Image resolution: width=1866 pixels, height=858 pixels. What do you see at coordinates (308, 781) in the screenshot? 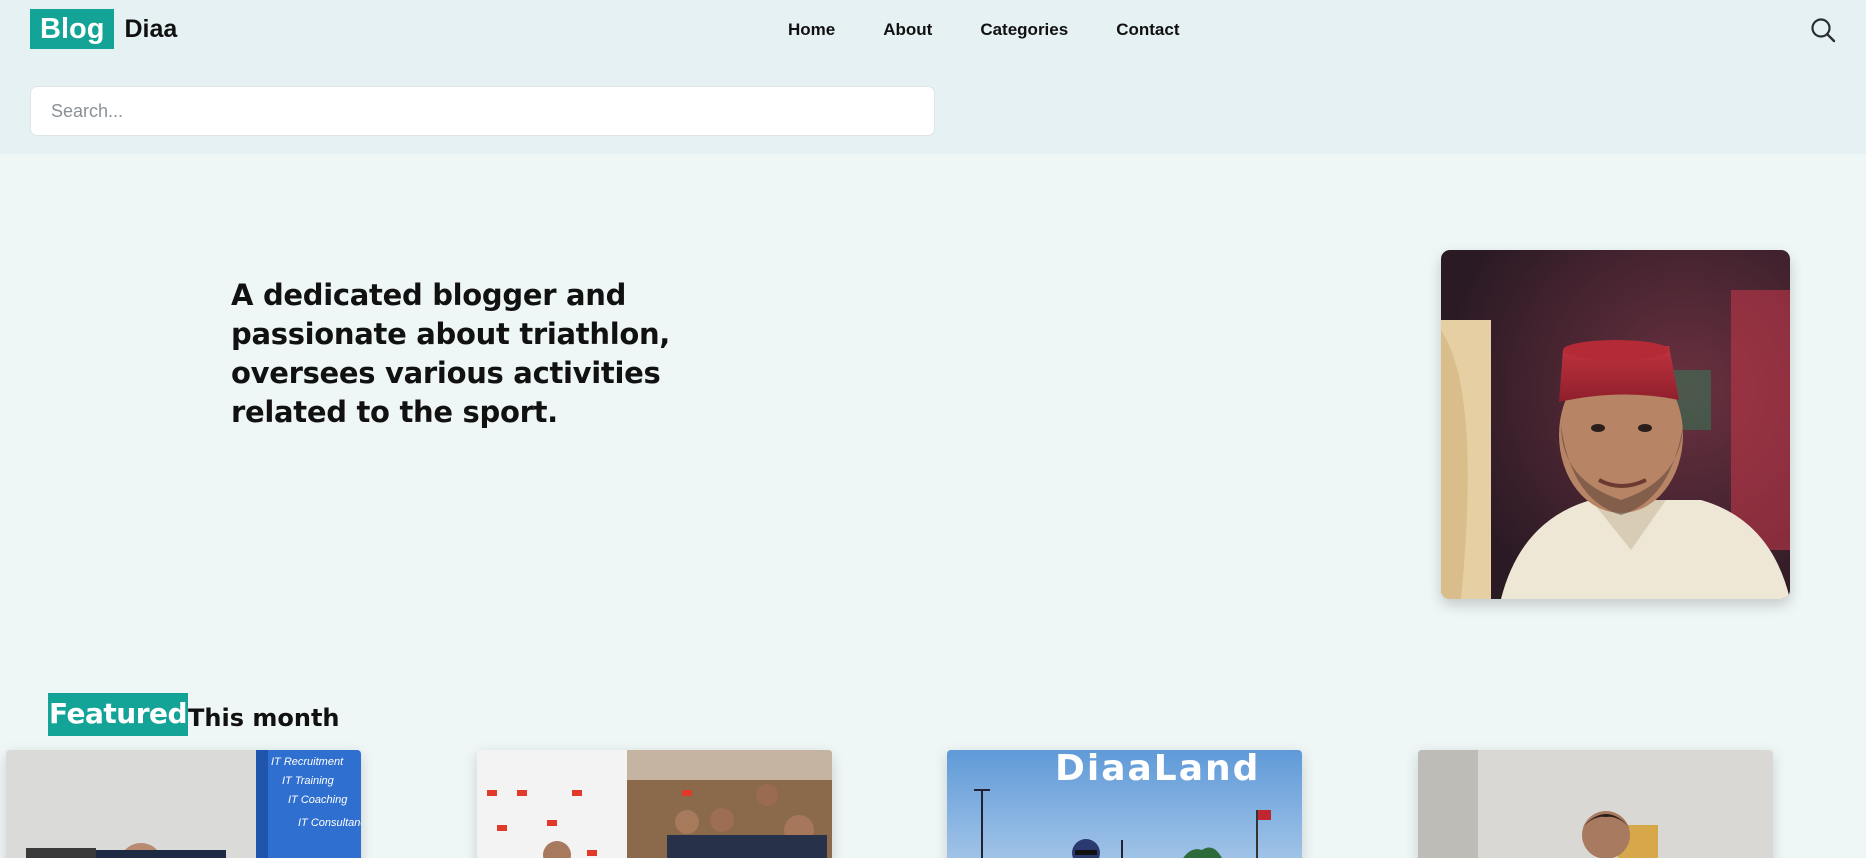
I see `card-1-text-2: IT Training` at bounding box center [308, 781].